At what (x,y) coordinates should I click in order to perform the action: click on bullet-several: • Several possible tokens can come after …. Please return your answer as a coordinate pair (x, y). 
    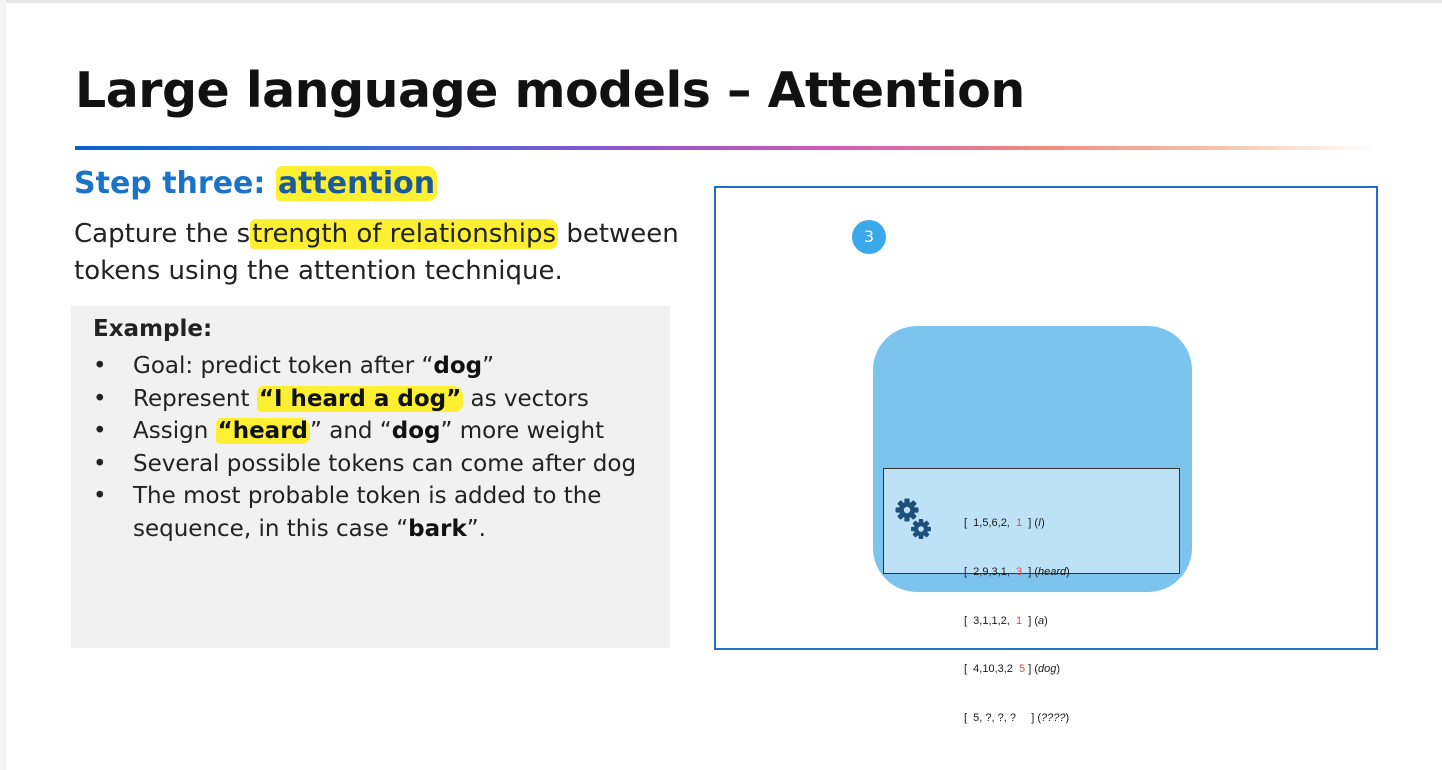
    Looking at the image, I should click on (378, 464).